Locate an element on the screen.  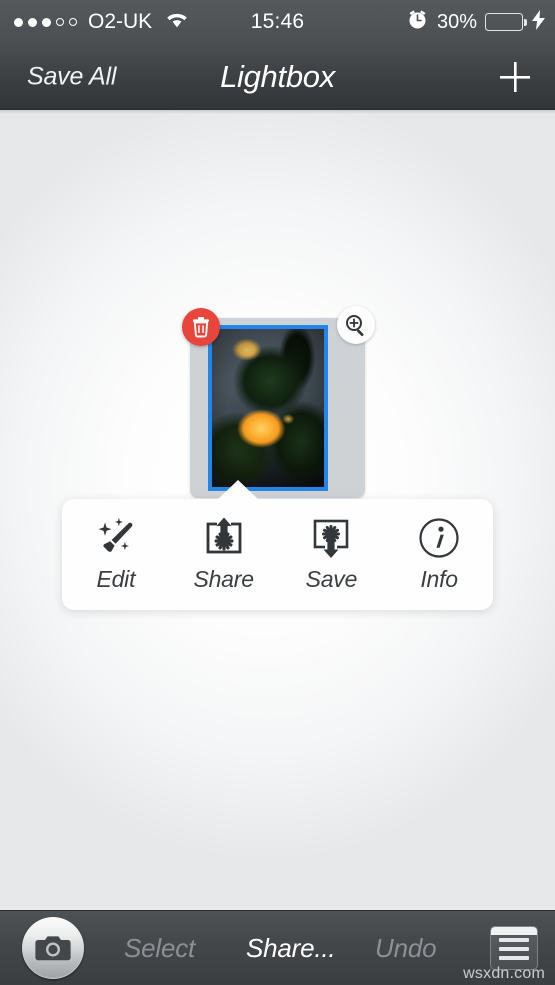
list-menu-button is located at coordinates (514, 948).